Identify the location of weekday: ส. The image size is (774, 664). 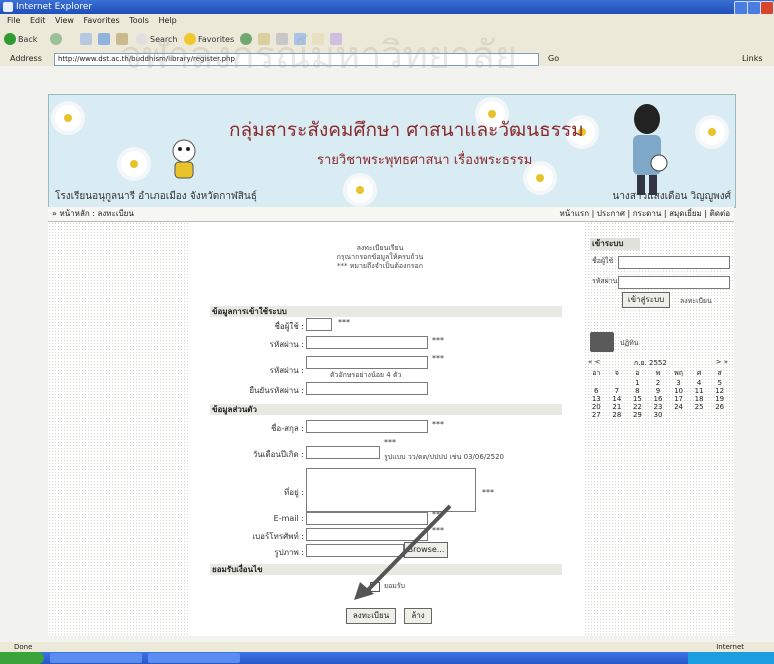
(719, 373).